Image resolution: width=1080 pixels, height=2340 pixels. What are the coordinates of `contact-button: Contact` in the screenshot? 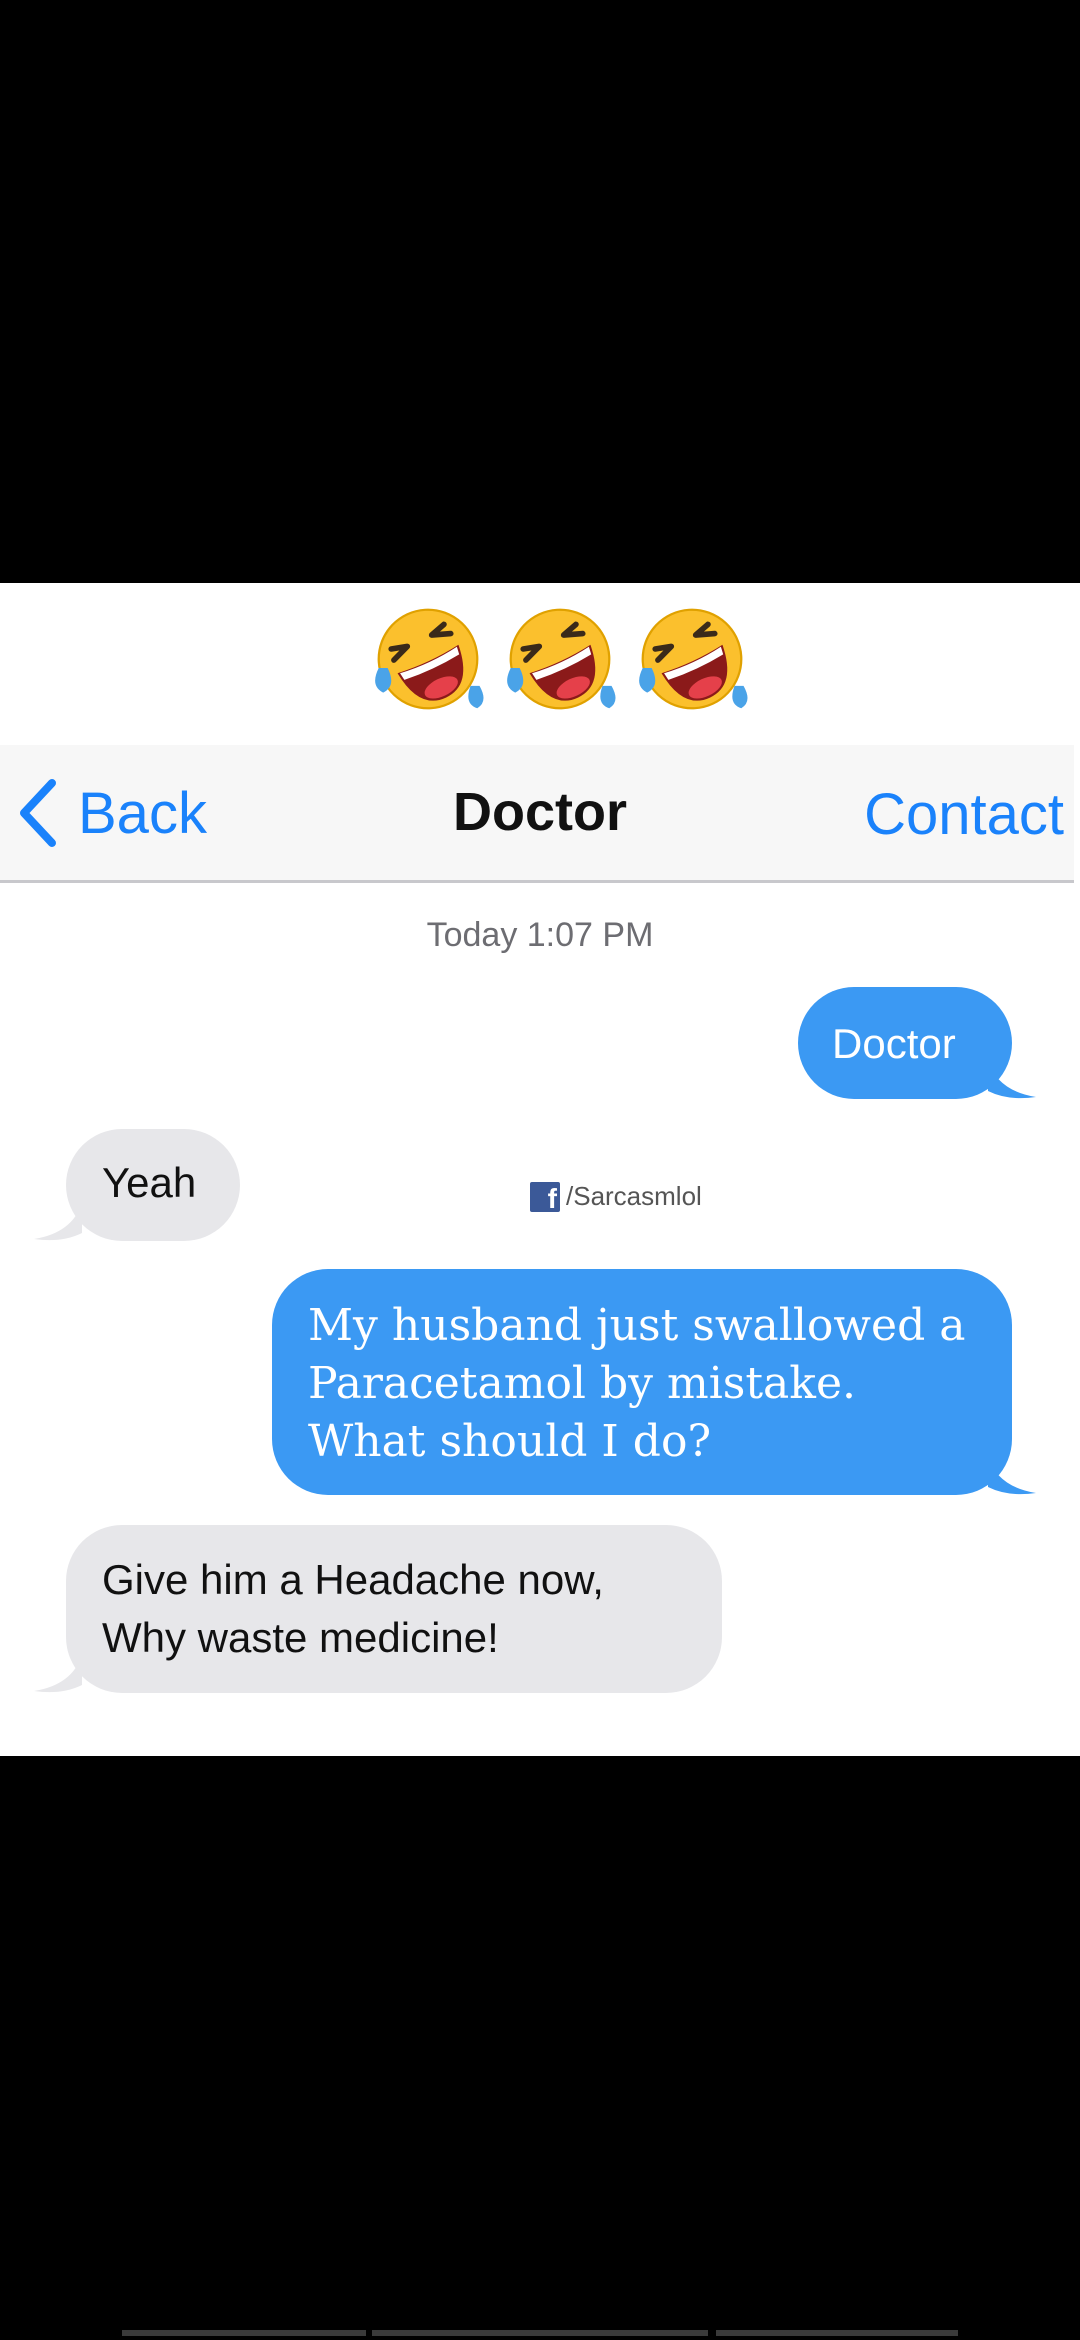 It's located at (964, 814).